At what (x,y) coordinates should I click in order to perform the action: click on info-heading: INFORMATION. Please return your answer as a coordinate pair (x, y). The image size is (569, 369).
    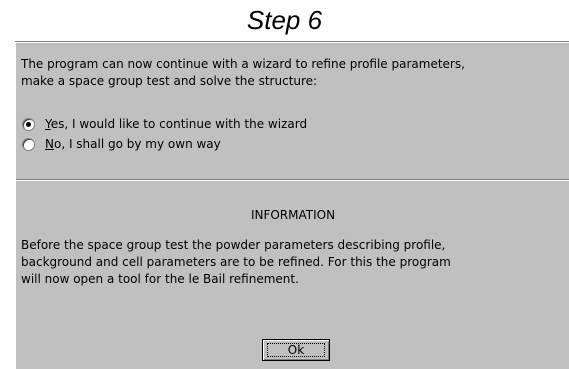
    Looking at the image, I should click on (293, 215).